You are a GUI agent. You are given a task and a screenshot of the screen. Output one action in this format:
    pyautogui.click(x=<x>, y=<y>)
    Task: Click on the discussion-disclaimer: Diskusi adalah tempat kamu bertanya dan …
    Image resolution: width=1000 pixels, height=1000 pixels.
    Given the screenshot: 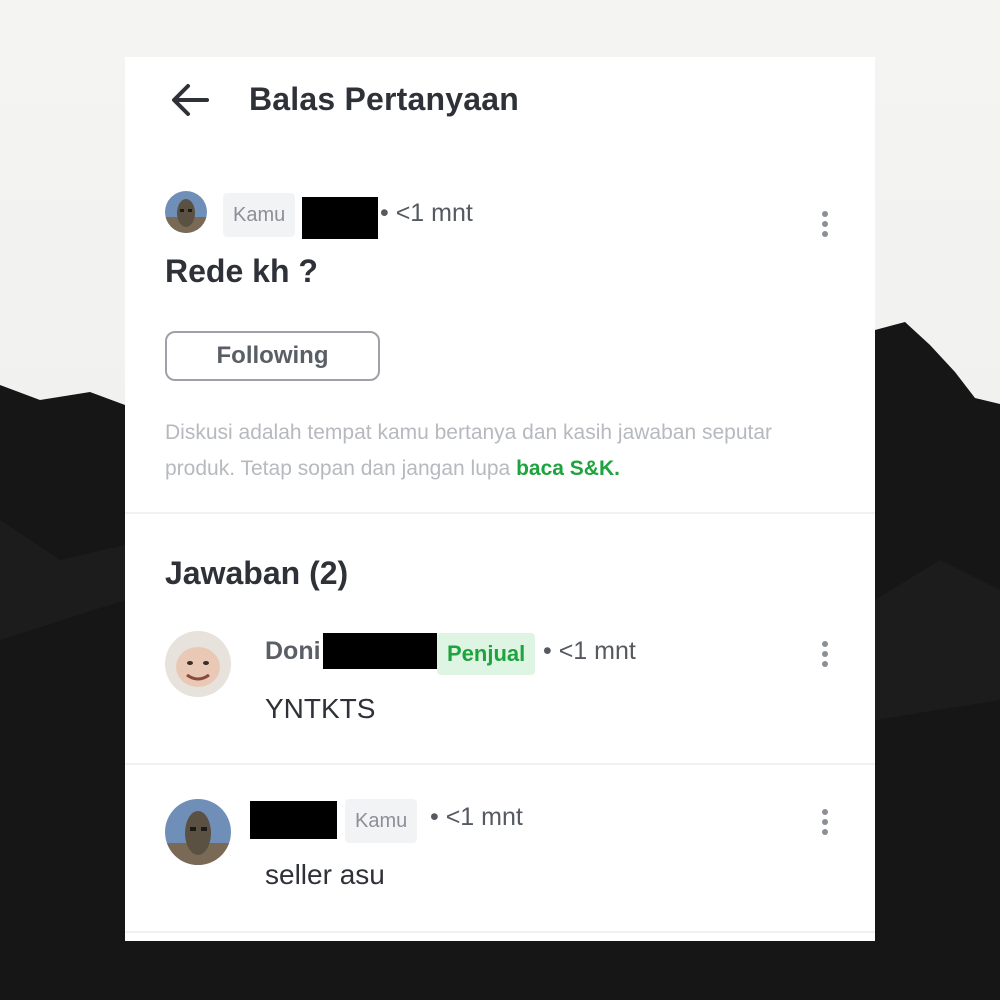 What is the action you would take?
    pyautogui.click(x=505, y=451)
    